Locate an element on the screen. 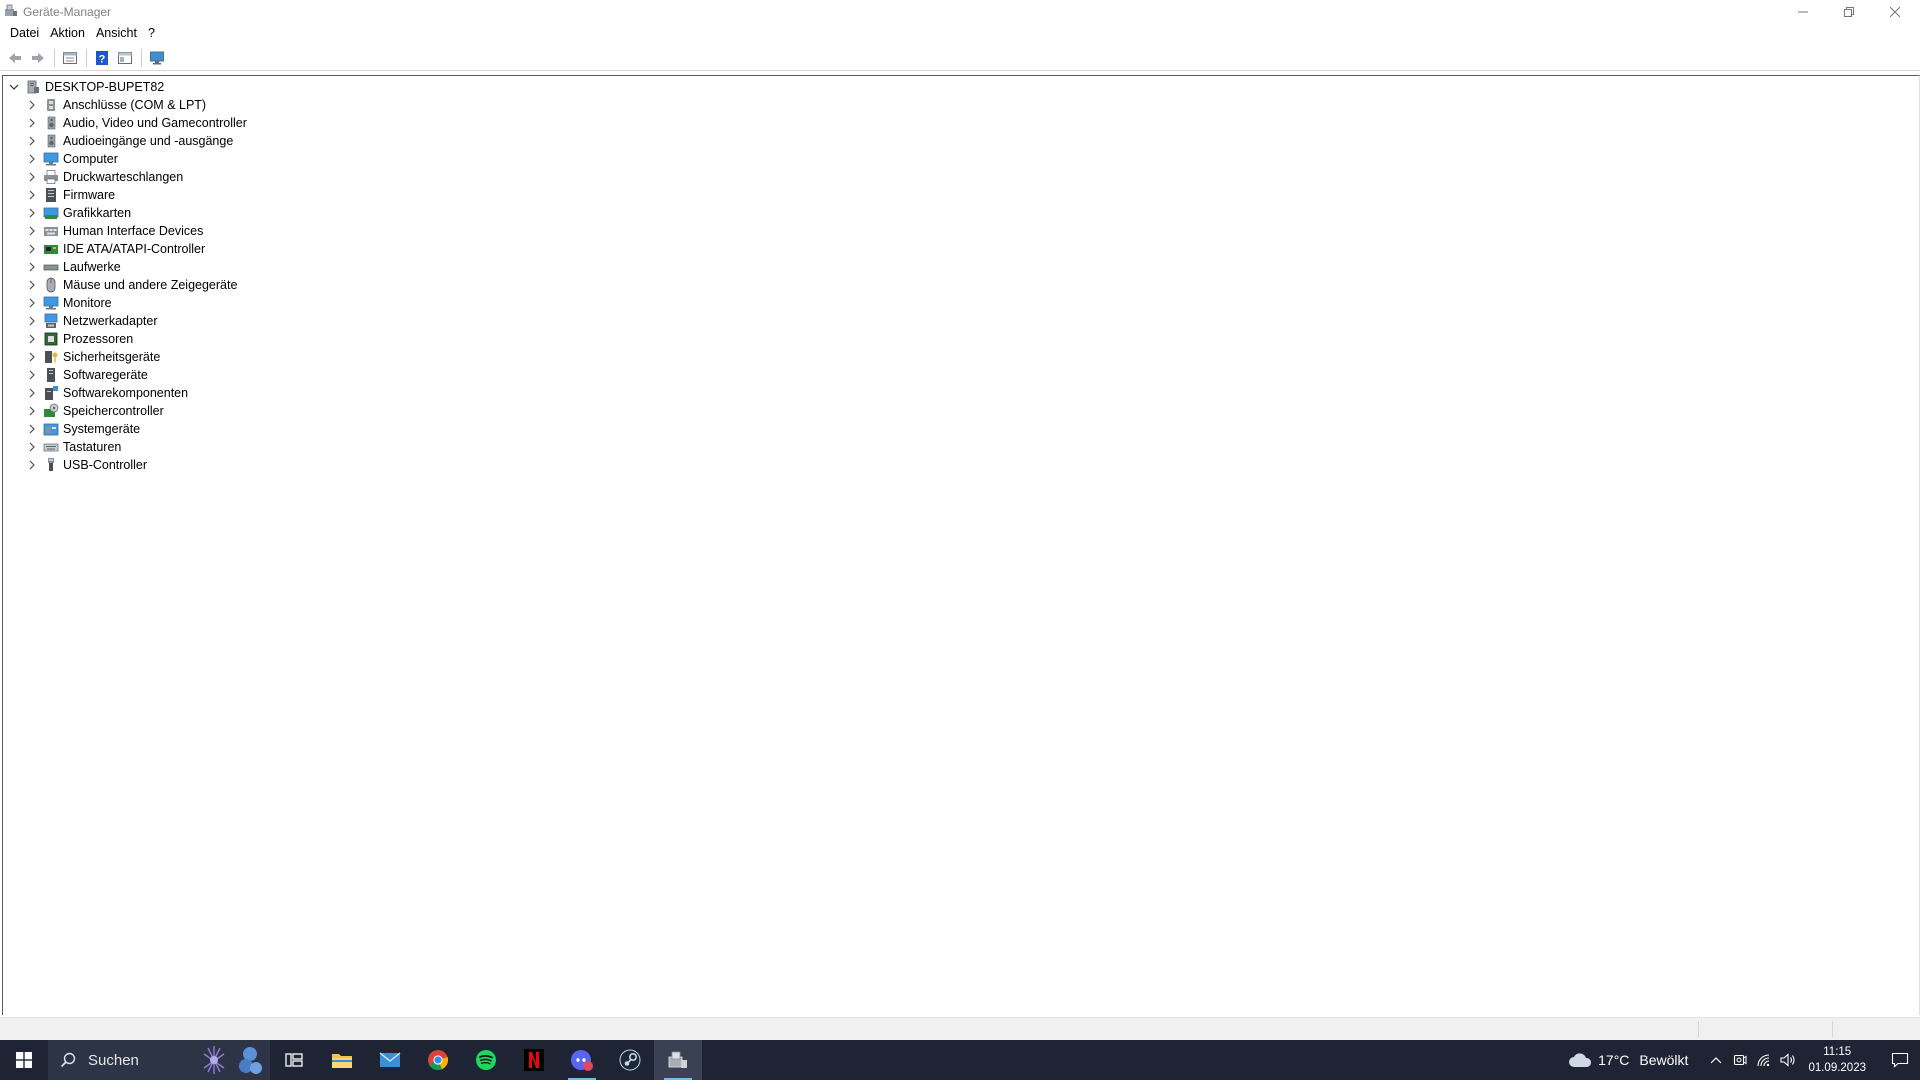 This screenshot has width=1920, height=1080. tree-item: Netzwerkadapter is located at coordinates (91, 321).